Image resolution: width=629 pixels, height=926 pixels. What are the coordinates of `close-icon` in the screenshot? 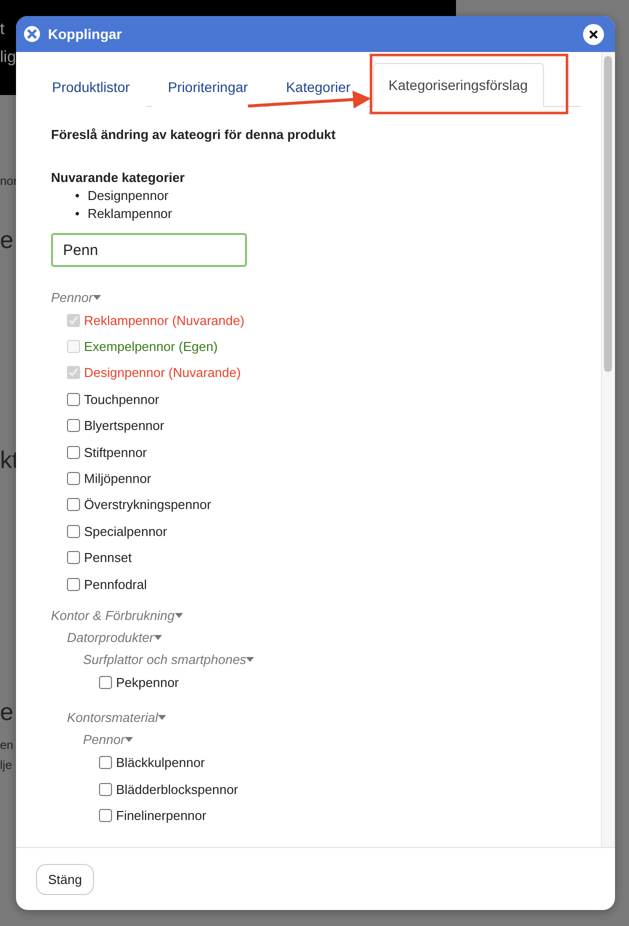 It's located at (593, 34).